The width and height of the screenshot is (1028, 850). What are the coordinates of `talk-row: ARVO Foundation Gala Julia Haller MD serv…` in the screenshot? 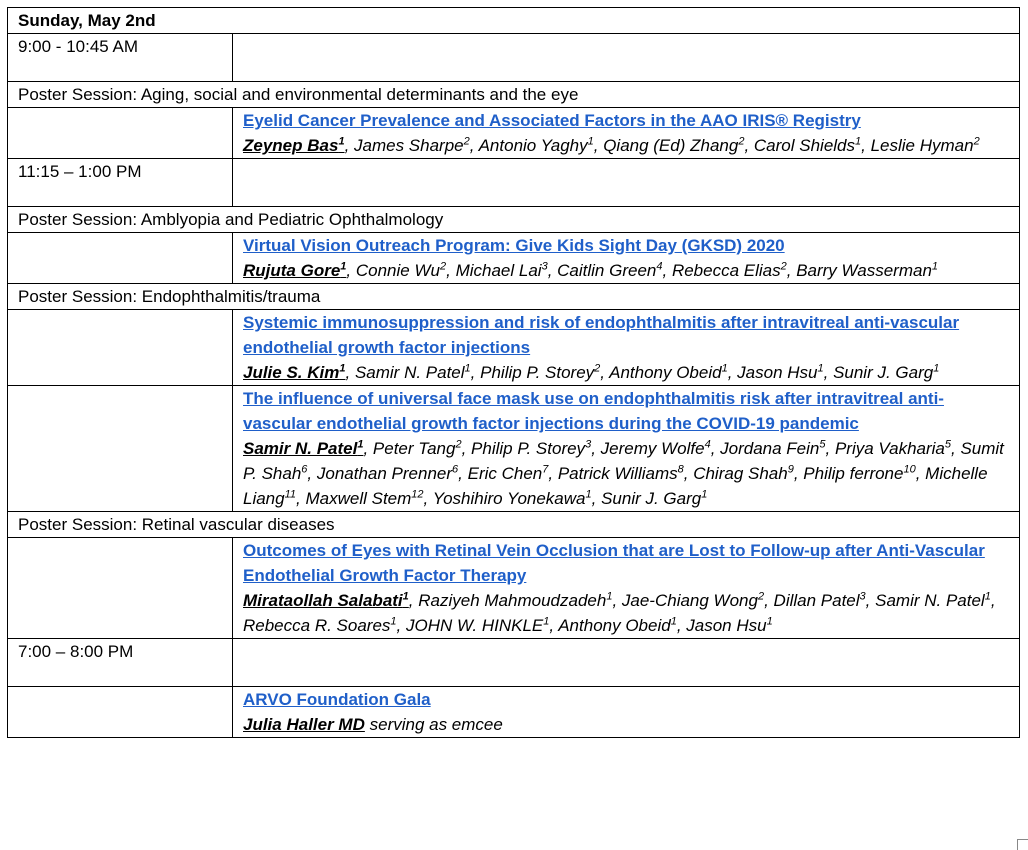 It's located at (513, 712).